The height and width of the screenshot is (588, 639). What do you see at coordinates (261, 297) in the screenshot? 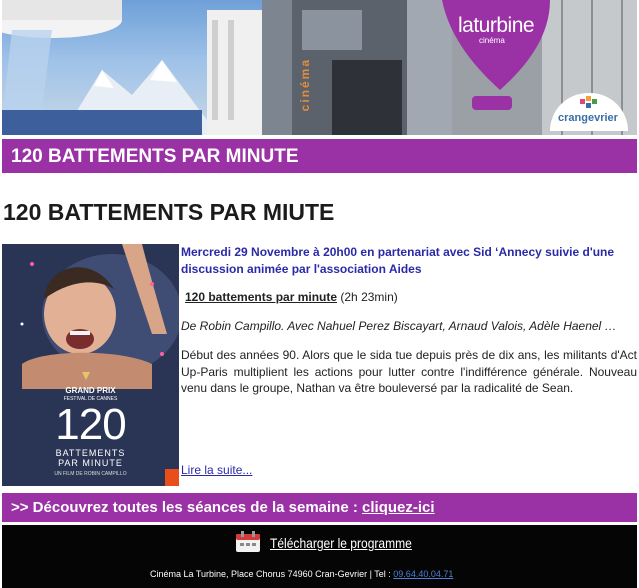
I see `film-title-link: 120 battements par minute` at bounding box center [261, 297].